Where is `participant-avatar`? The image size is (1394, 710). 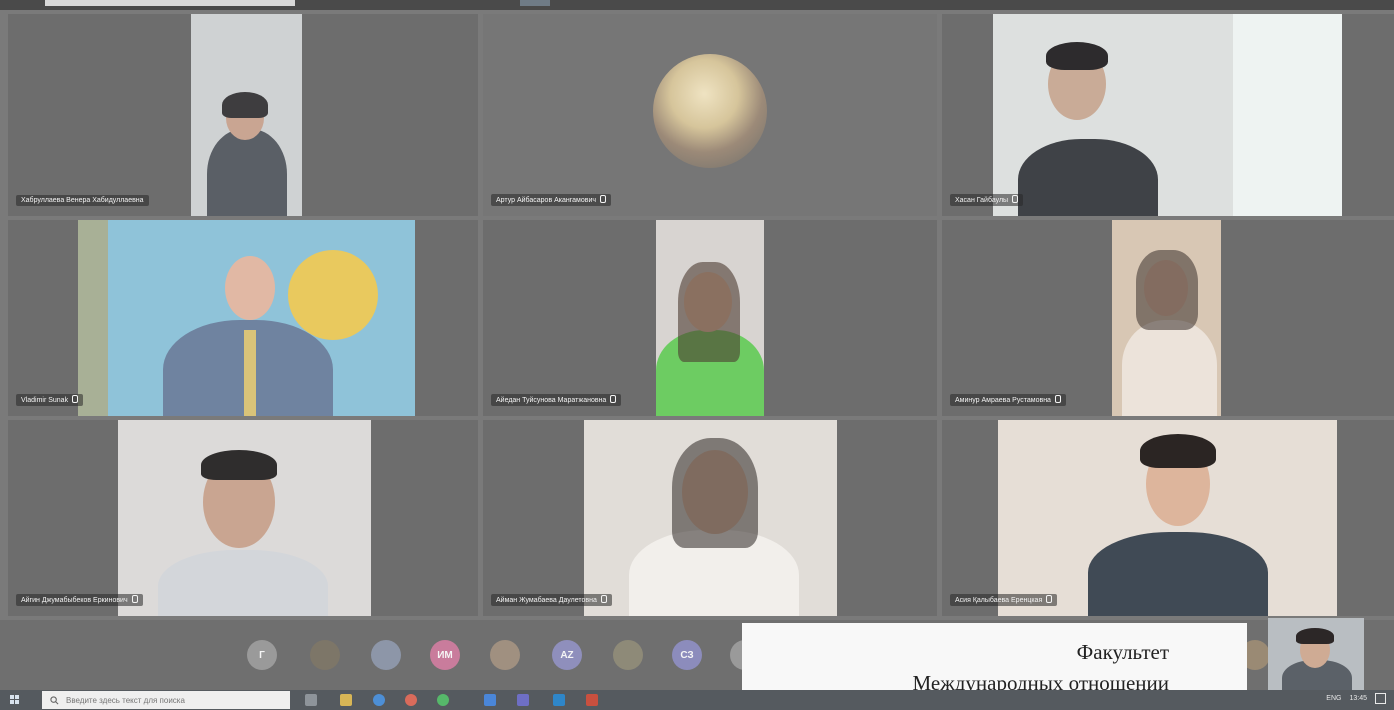
participant-avatar is located at coordinates (710, 111).